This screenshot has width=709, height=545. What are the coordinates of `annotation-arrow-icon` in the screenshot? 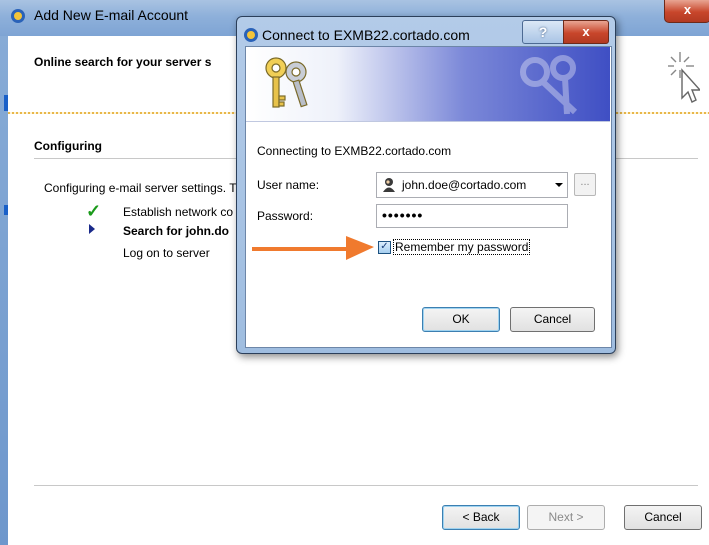 It's located at (313, 248).